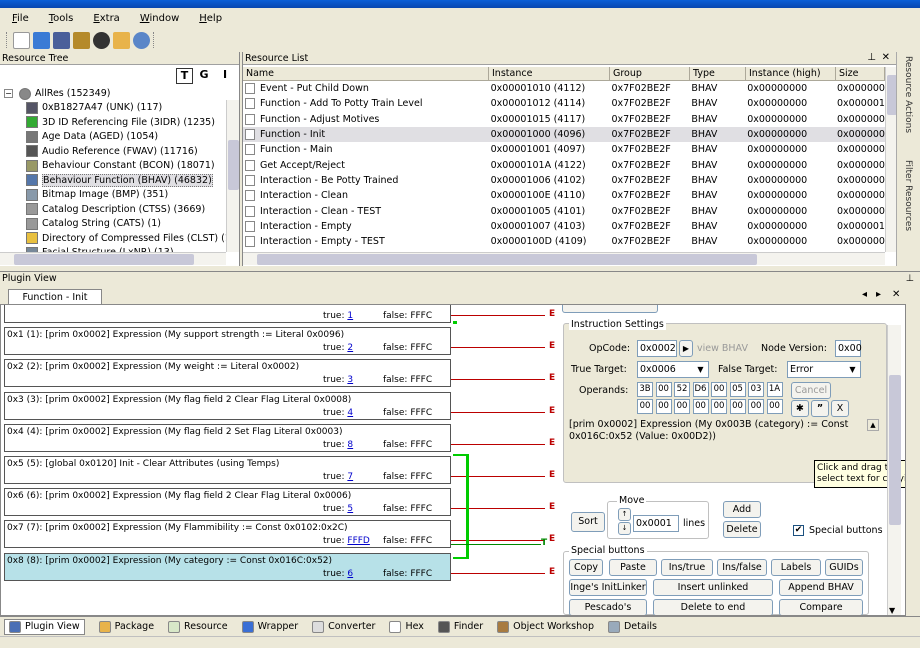 The image size is (920, 648). Describe the element at coordinates (656, 523) in the screenshot. I see `move-lines-field: 0x0001` at that location.